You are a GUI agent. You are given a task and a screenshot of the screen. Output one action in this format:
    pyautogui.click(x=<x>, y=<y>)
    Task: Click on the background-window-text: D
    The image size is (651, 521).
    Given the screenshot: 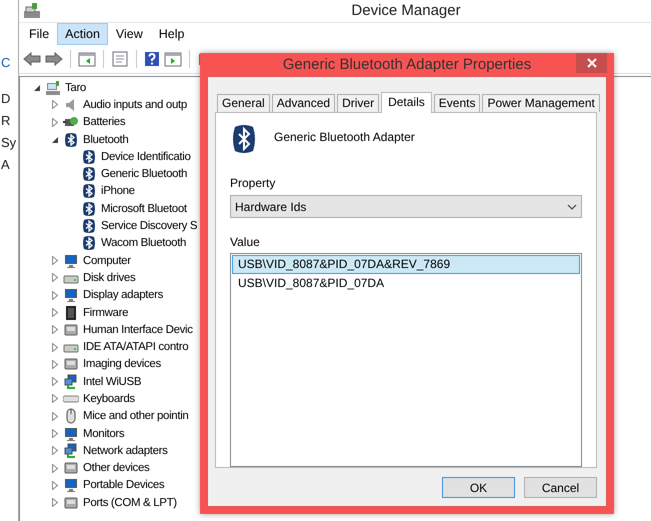 What is the action you would take?
    pyautogui.click(x=6, y=99)
    